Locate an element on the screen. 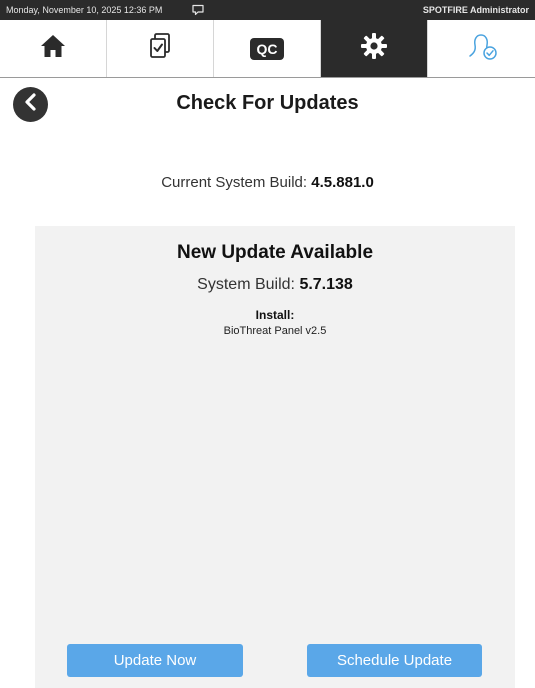 The image size is (535, 688). current-system-build: Current System Build: 4.5.881.0 is located at coordinates (267, 182).